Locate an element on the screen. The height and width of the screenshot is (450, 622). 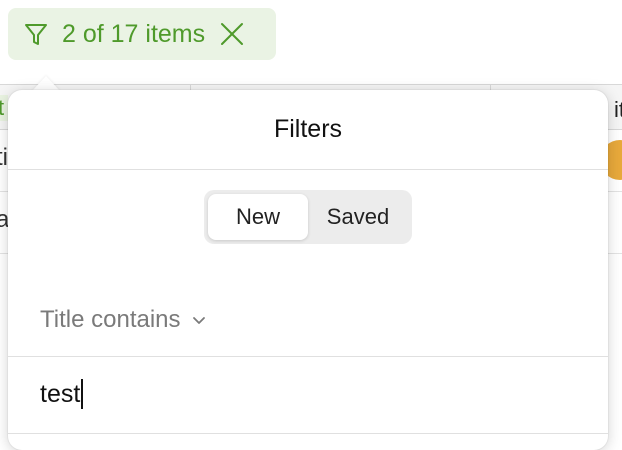
criterion-label: Title contains is located at coordinates (110, 319).